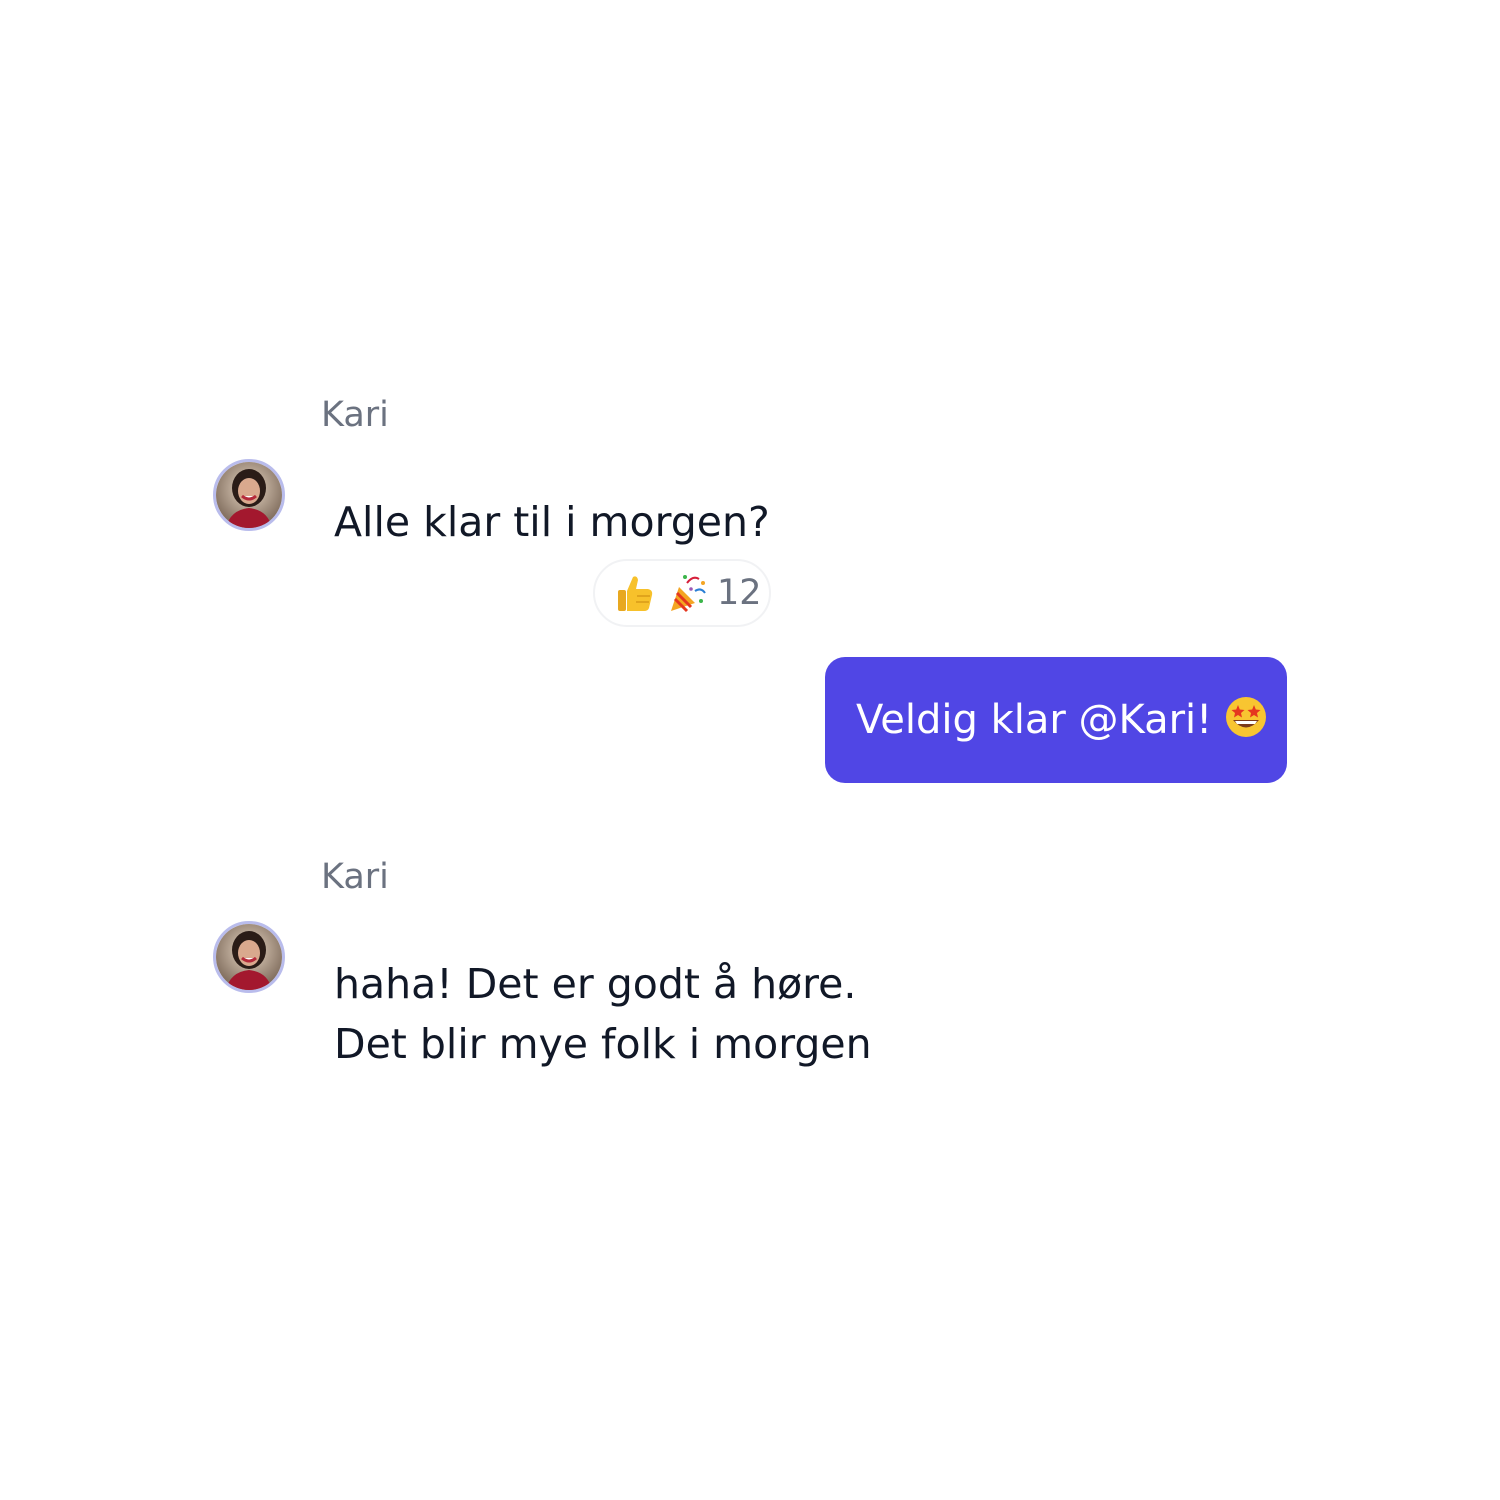 This screenshot has height=1500, width=1500. I want to click on star-struck-icon, so click(1246, 717).